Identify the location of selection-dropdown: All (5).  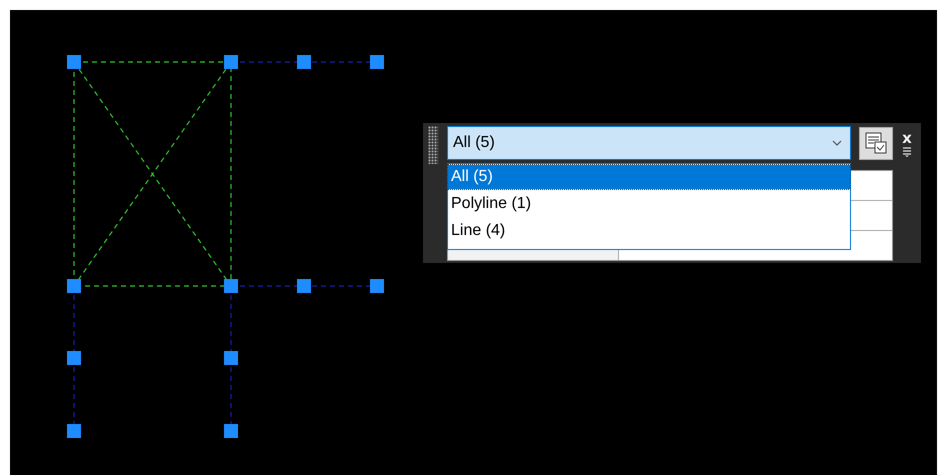
(649, 143).